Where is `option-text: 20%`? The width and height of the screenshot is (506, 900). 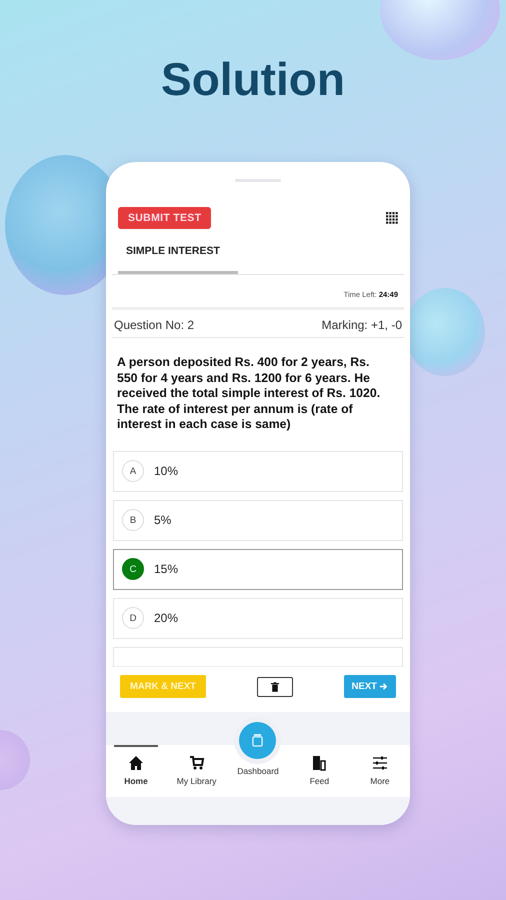
option-text: 20% is located at coordinates (166, 618).